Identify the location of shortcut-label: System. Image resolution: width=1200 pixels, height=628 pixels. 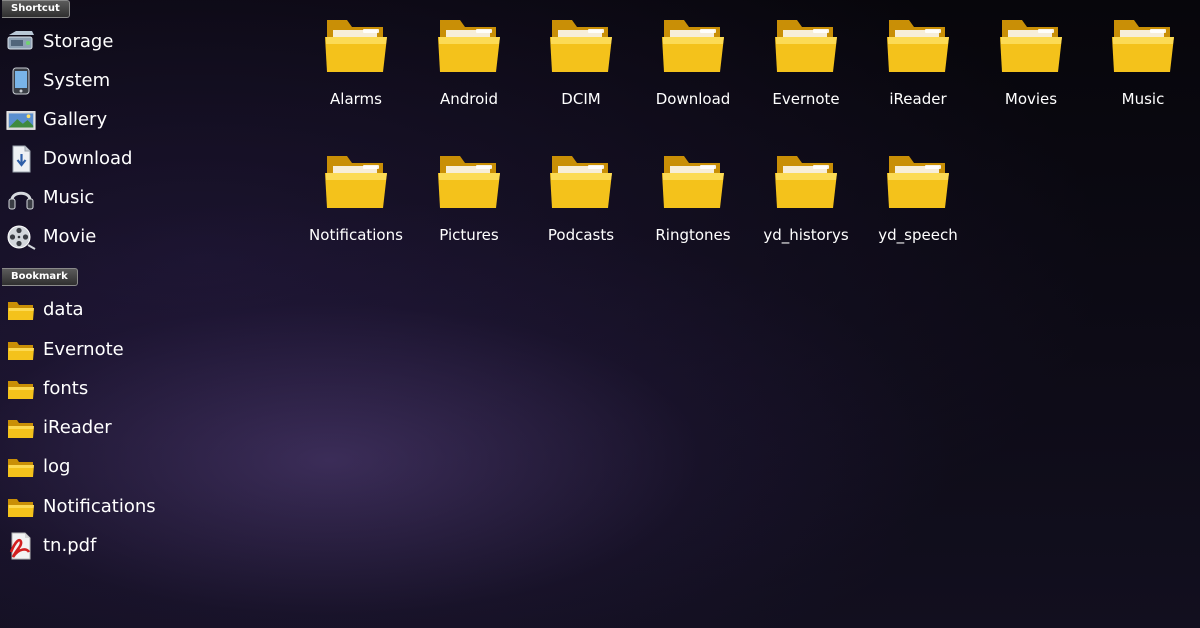
(77, 80).